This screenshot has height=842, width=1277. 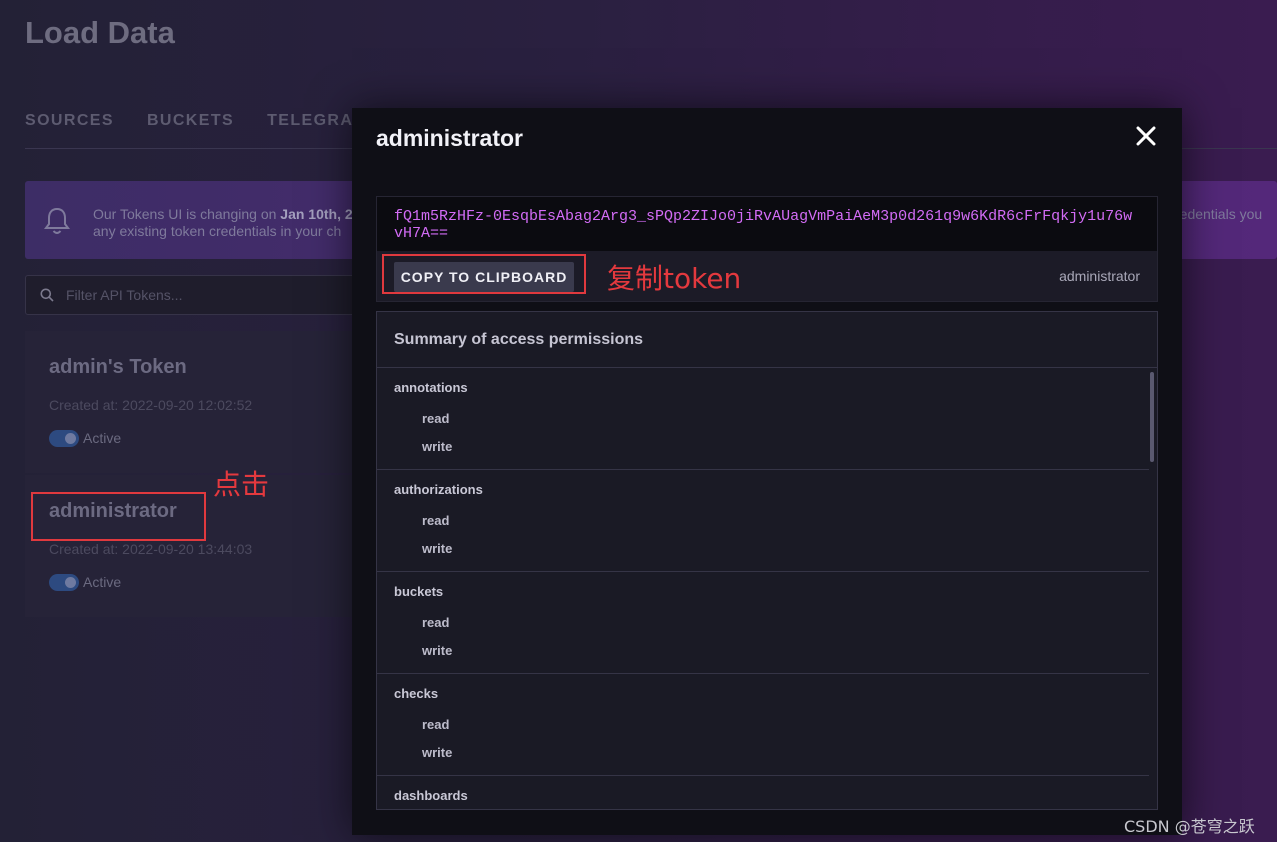 I want to click on permission-name: authorizations, so click(x=438, y=489).